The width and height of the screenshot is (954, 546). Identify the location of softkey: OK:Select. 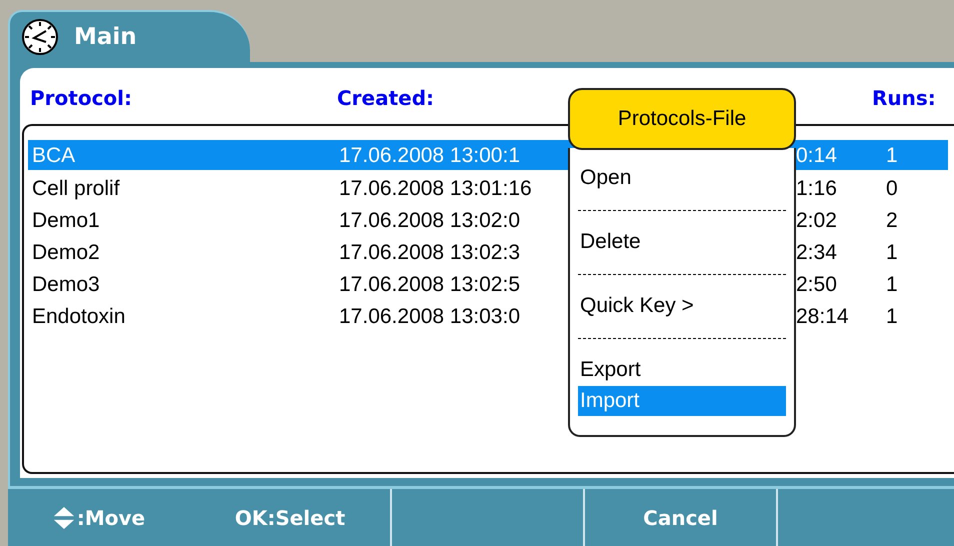
(290, 518).